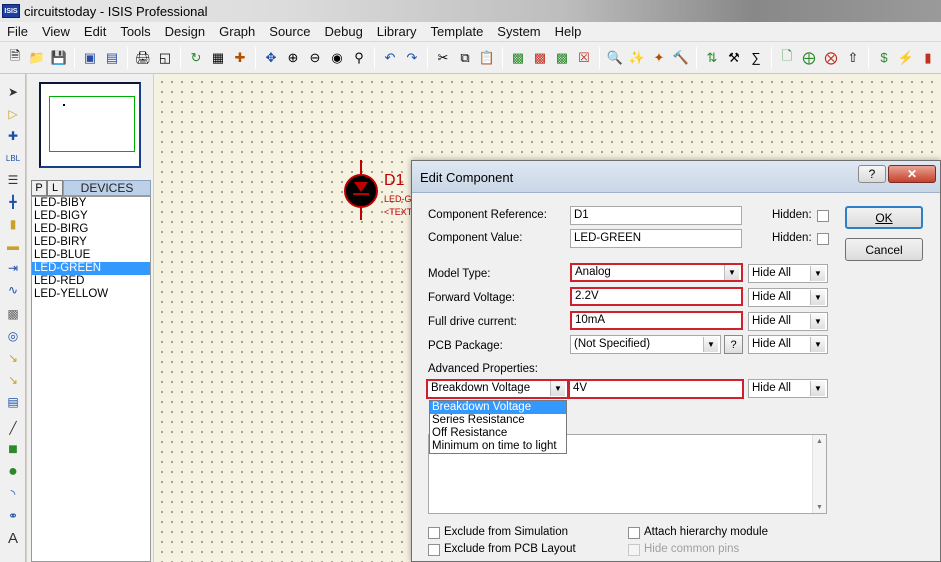  What do you see at coordinates (13, 202) in the screenshot?
I see `bus-icon: ╋` at bounding box center [13, 202].